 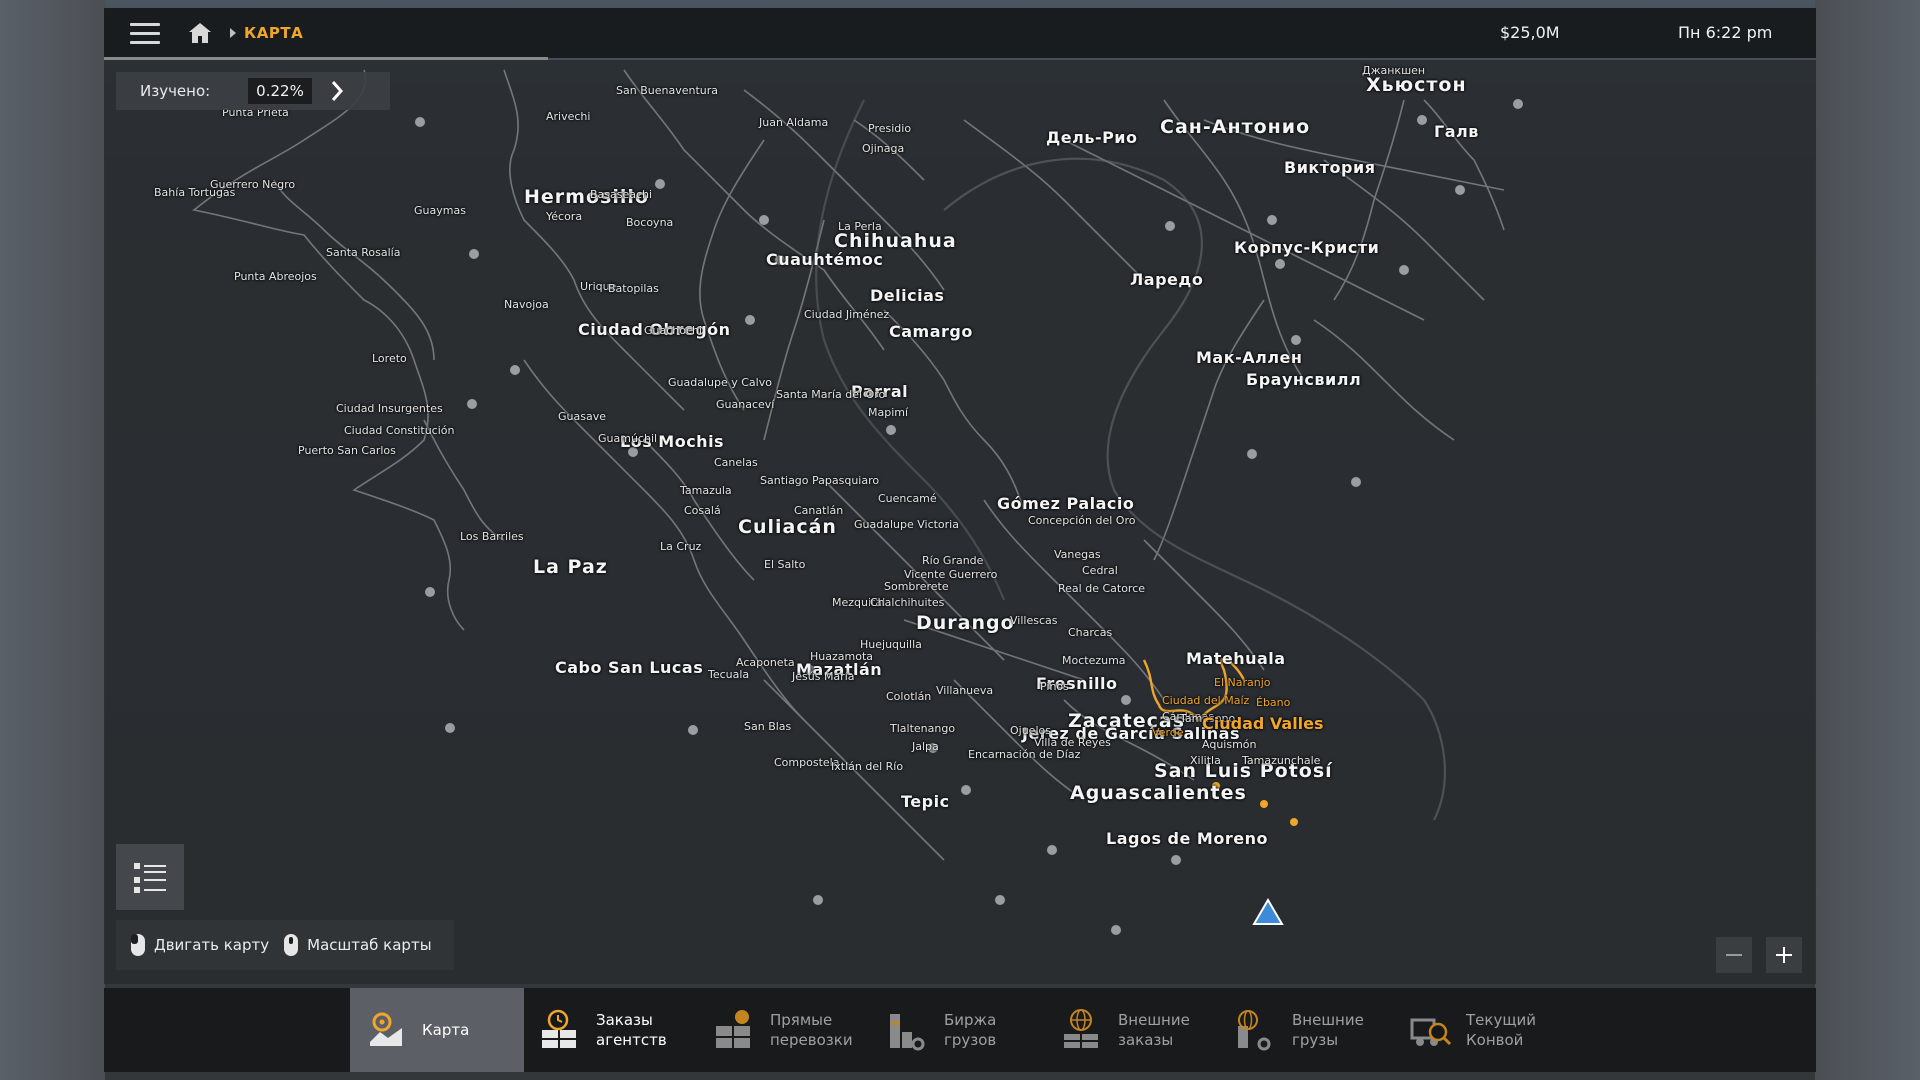 What do you see at coordinates (907, 295) in the screenshot?
I see `city-label: Delicias` at bounding box center [907, 295].